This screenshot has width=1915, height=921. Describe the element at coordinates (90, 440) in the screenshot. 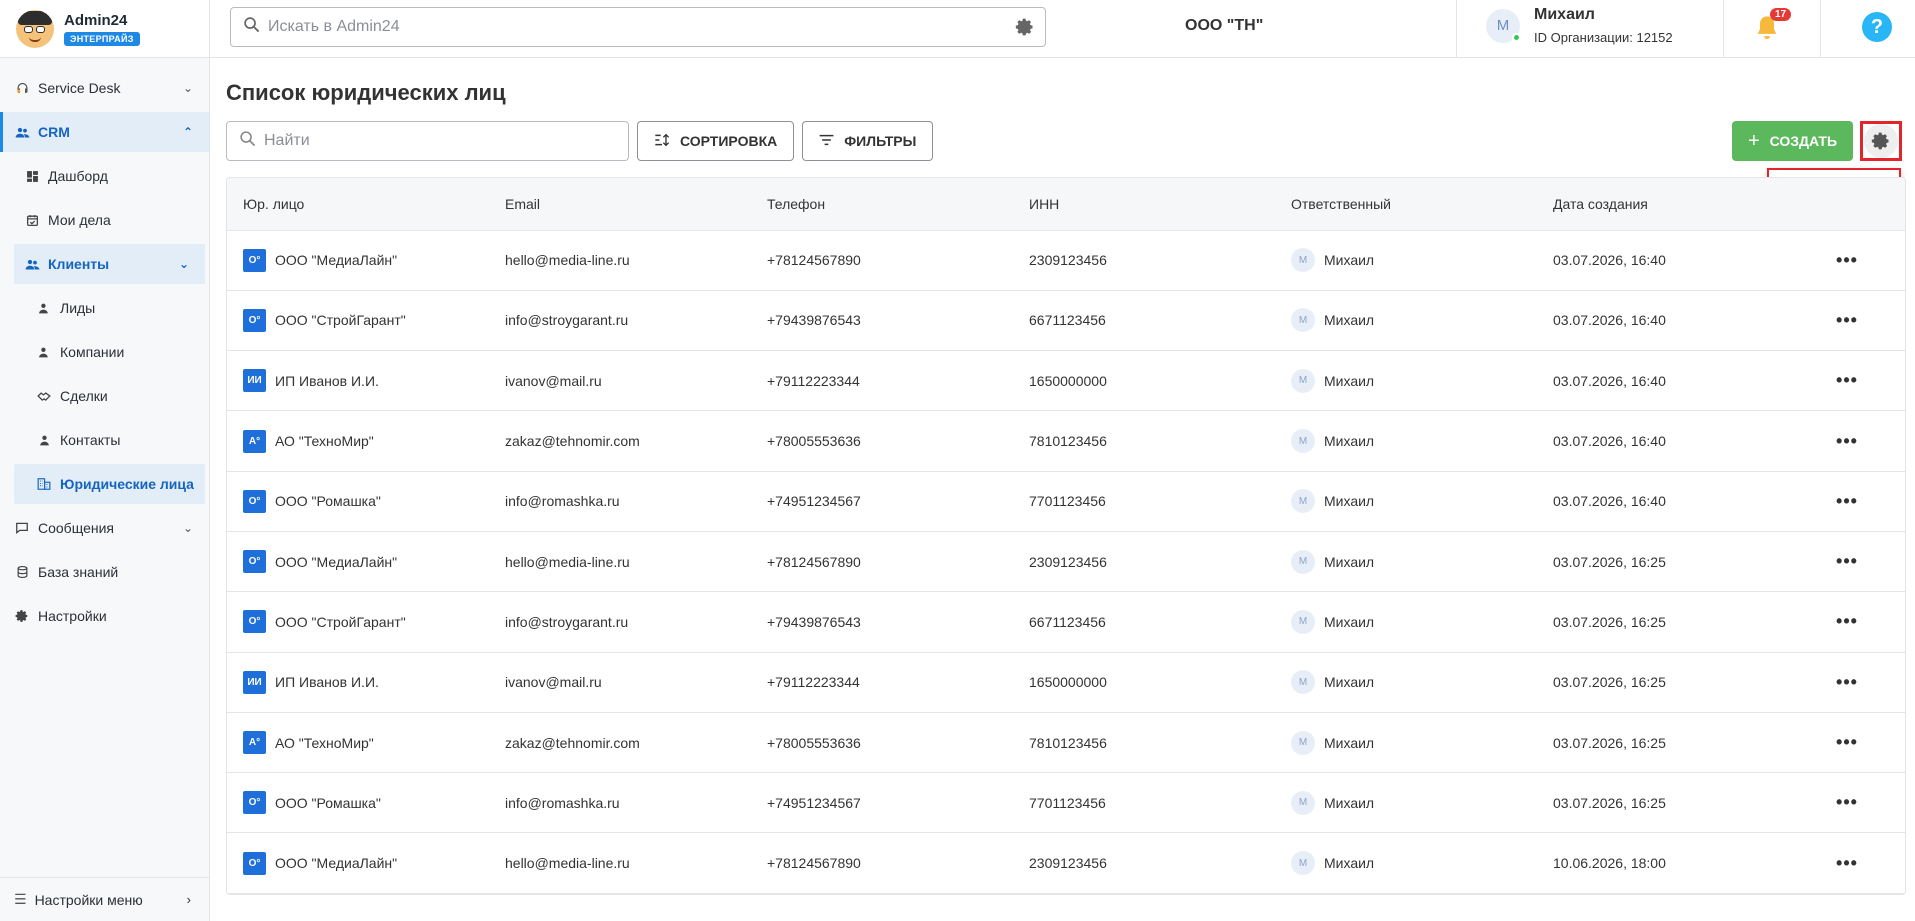

I see `sidebar-item-label: Контакты` at that location.